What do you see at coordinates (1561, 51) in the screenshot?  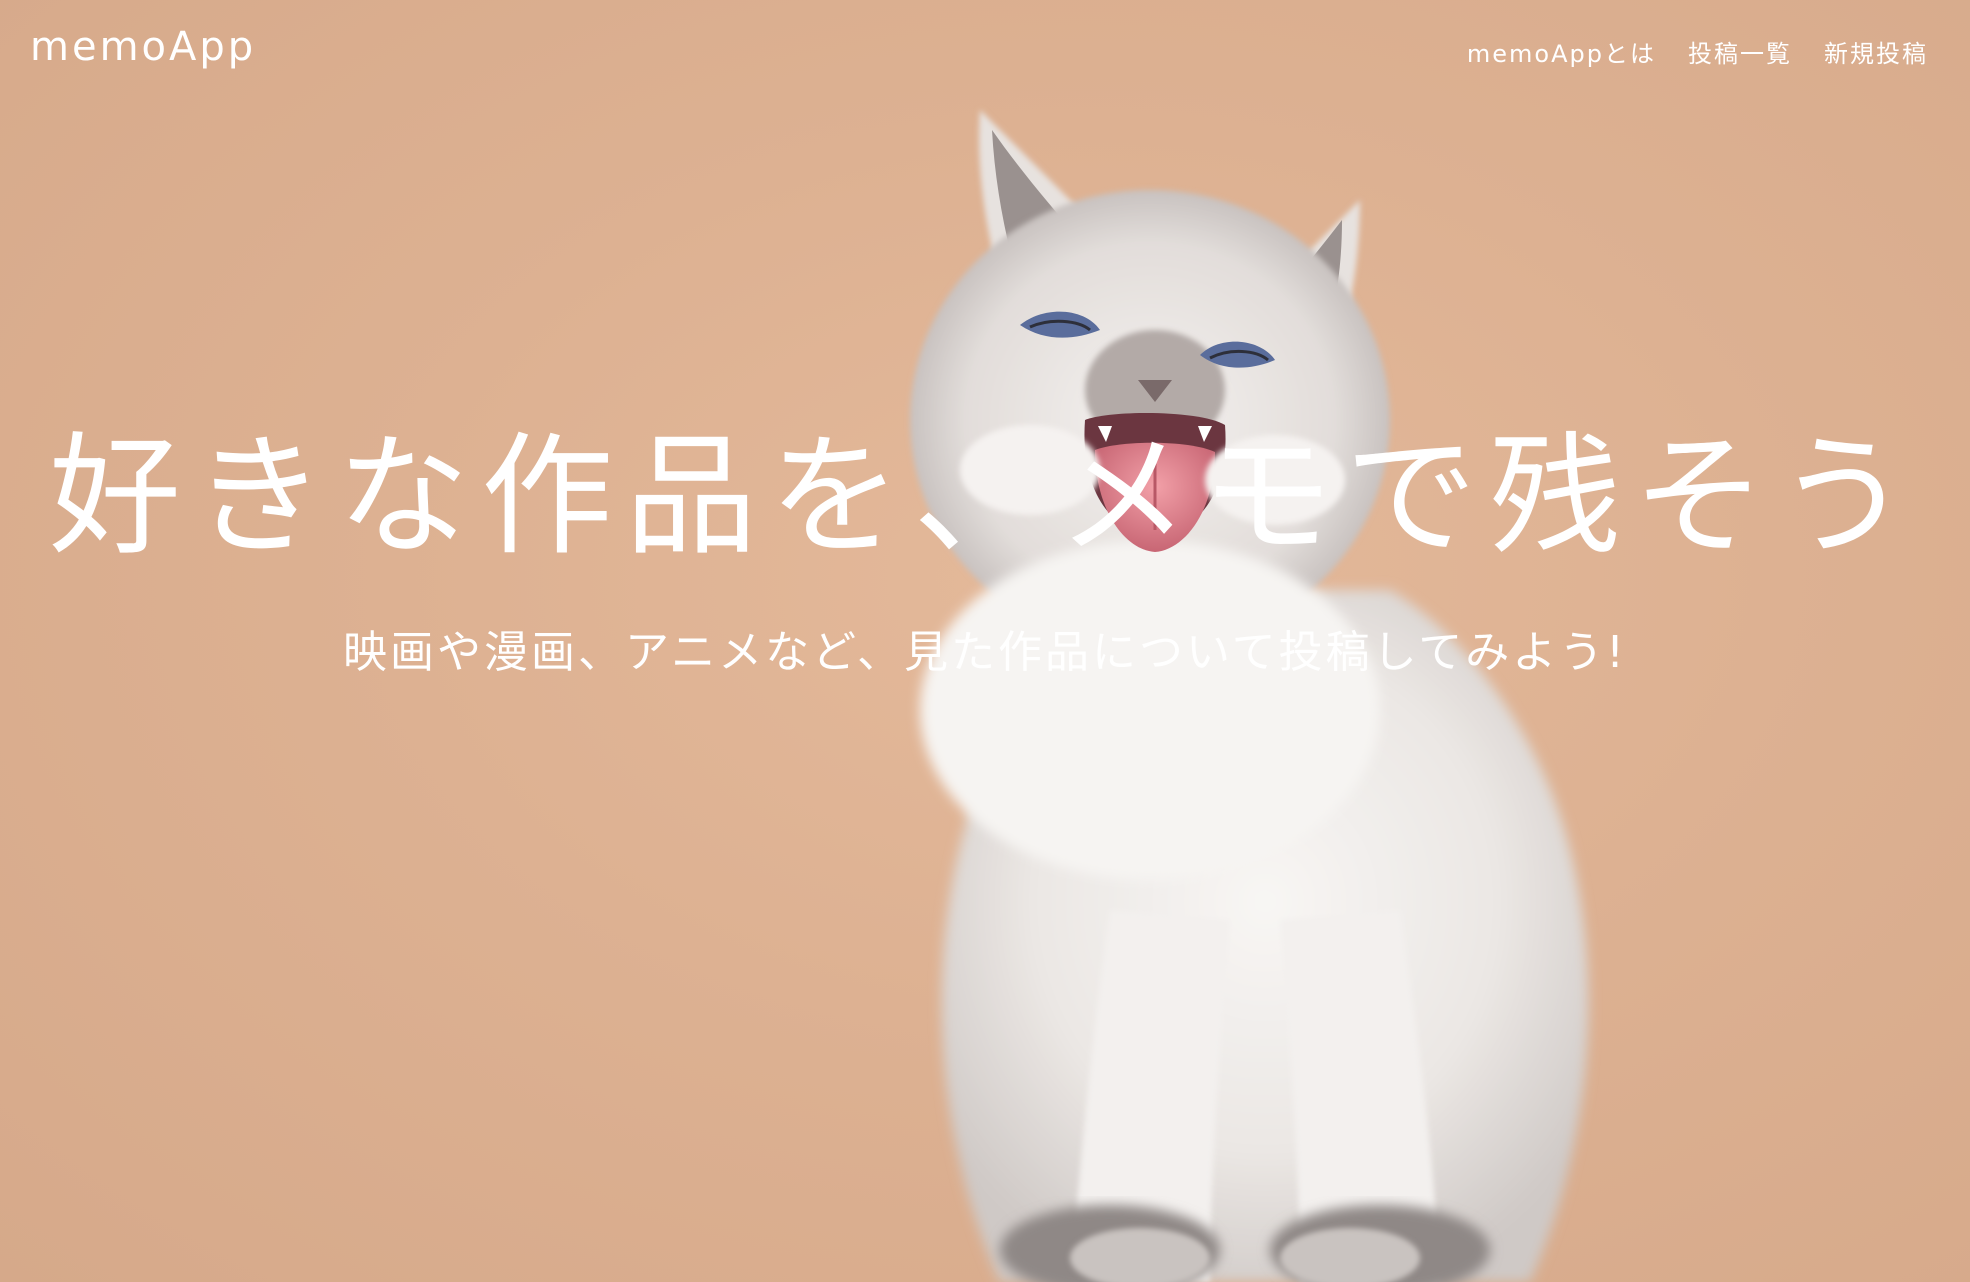 I see `nav-link-about: memoAppとは` at bounding box center [1561, 51].